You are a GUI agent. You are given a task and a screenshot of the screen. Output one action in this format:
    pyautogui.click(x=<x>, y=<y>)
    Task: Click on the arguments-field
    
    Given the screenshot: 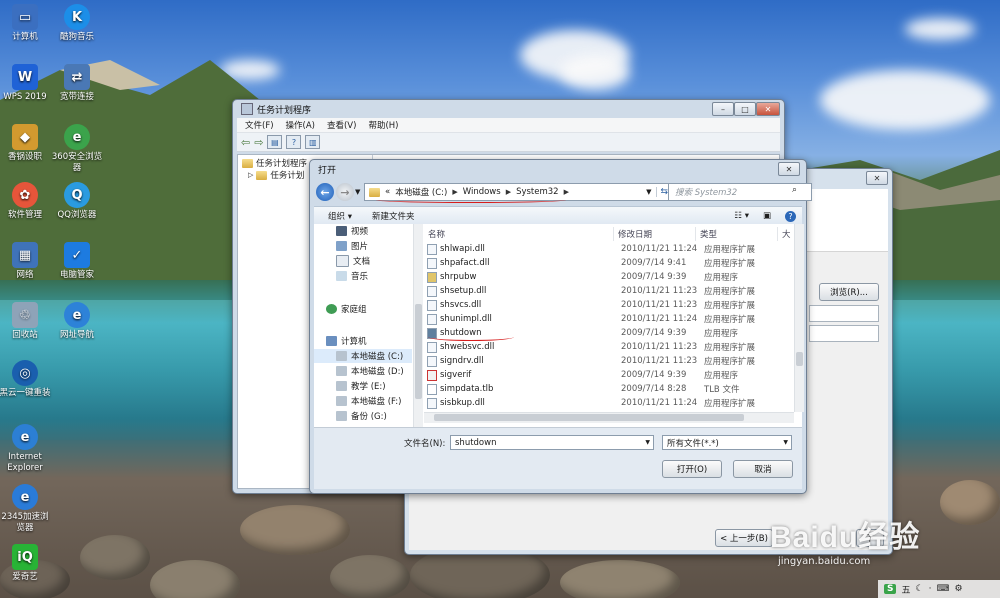 What is the action you would take?
    pyautogui.click(x=844, y=313)
    